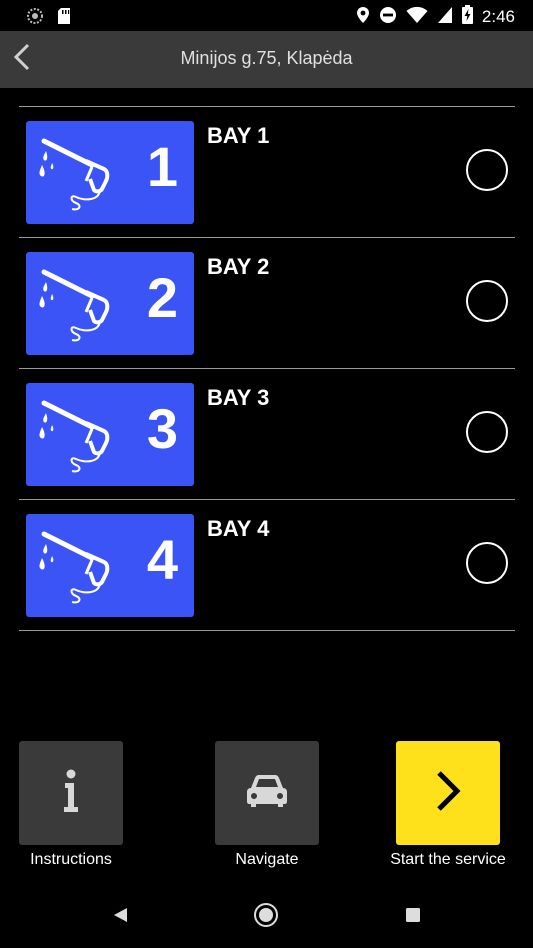 The width and height of the screenshot is (533, 948). I want to click on nav-back-button, so click(120, 917).